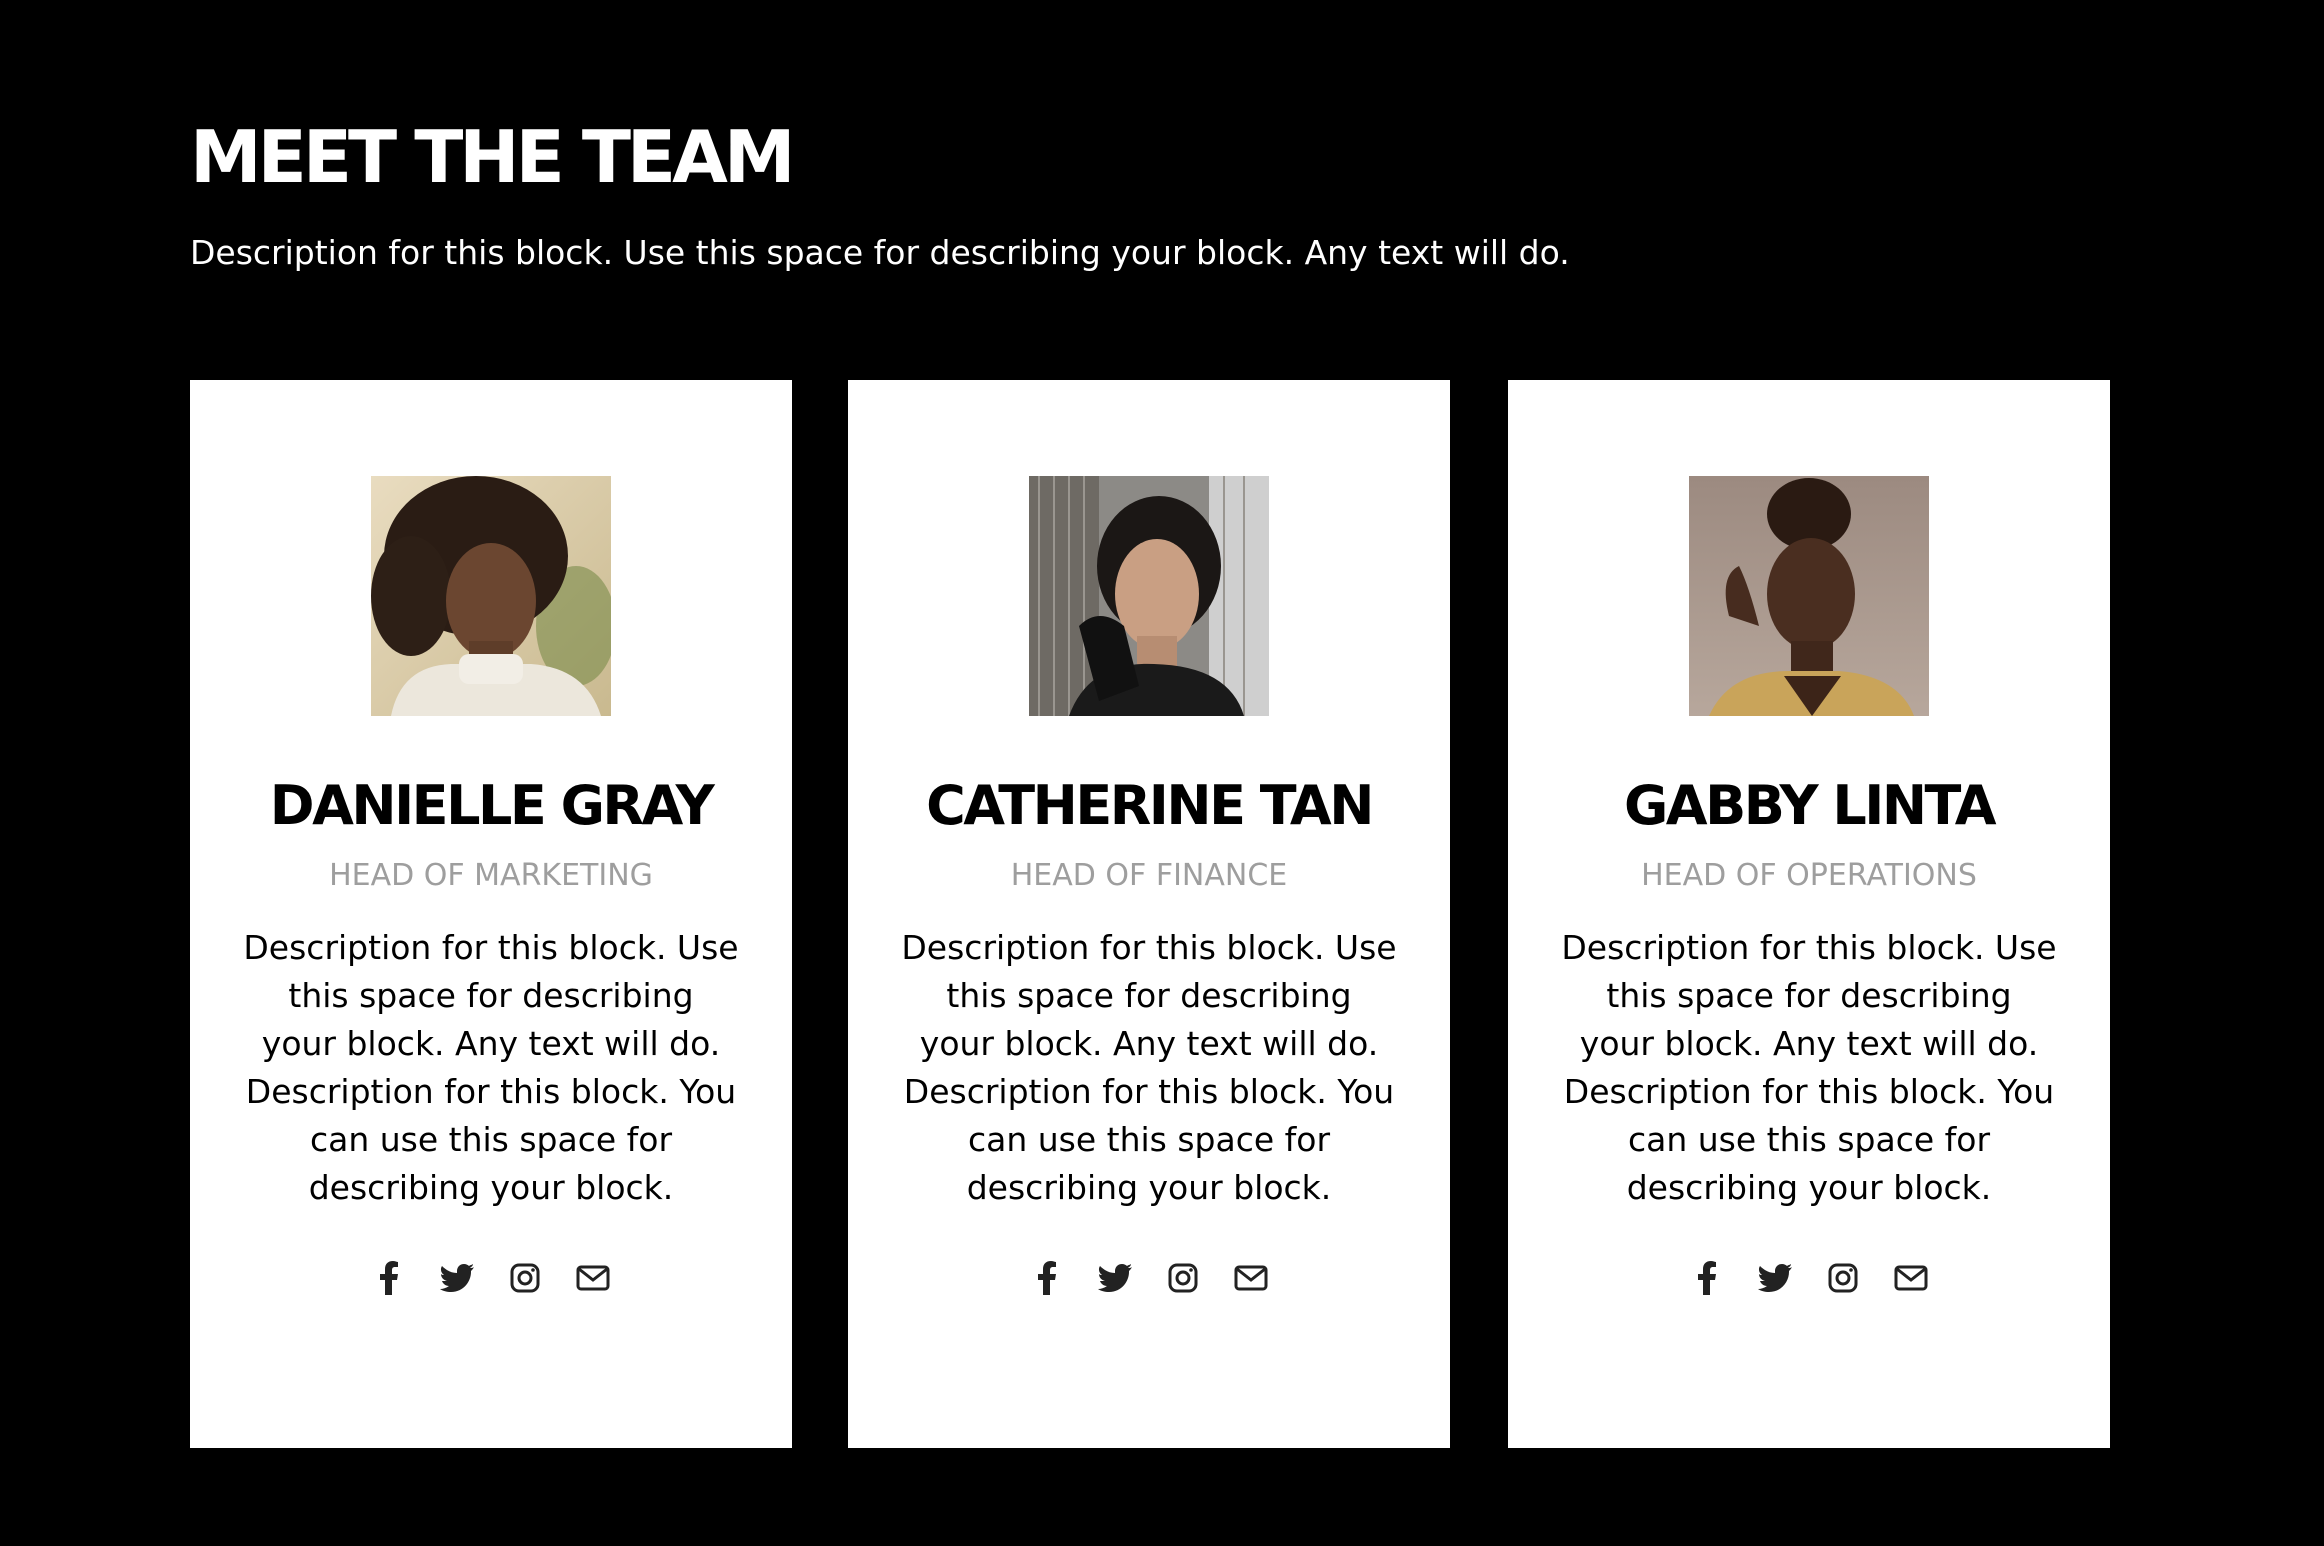 This screenshot has height=1546, width=2324. What do you see at coordinates (492, 805) in the screenshot?
I see `member-name: DANIELLE GRAY` at bounding box center [492, 805].